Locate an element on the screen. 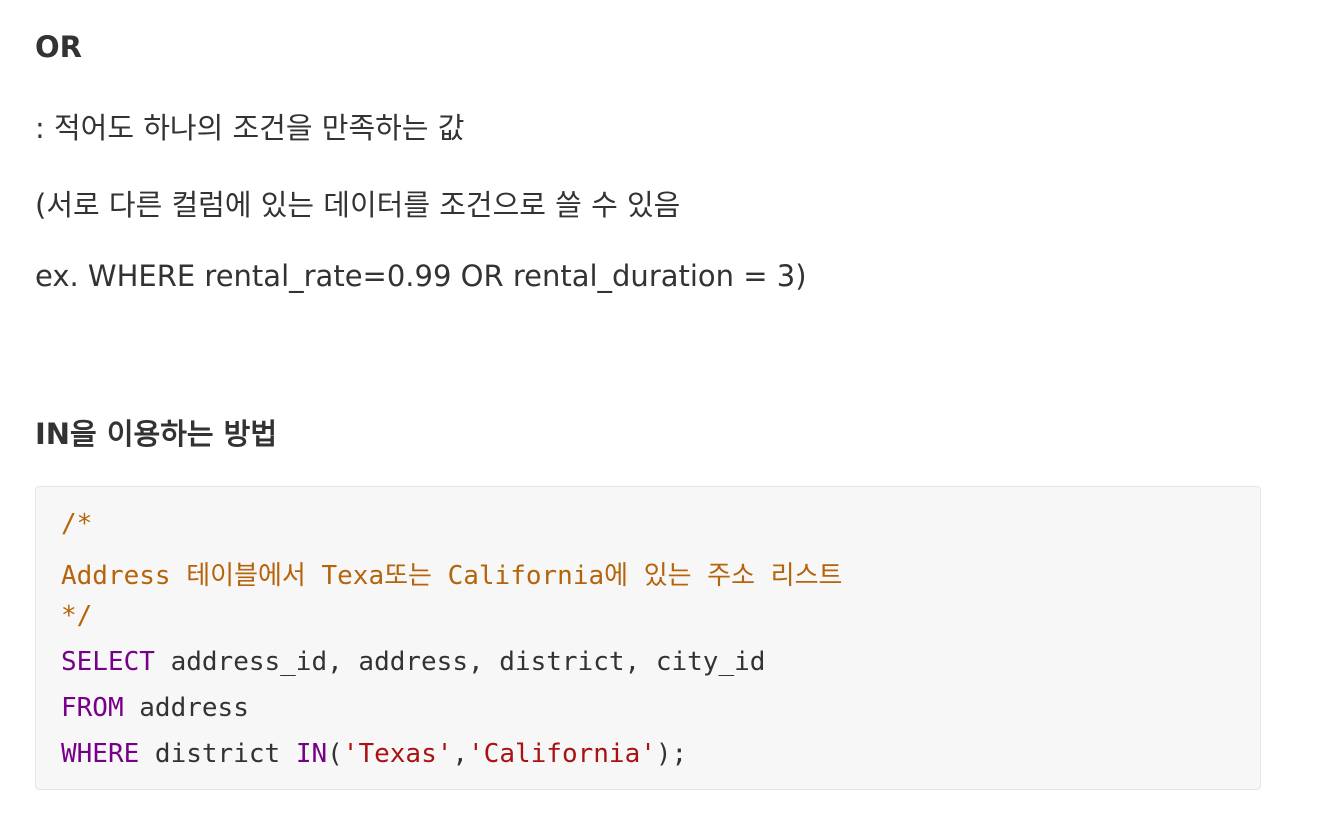  code-line-from: FROM address is located at coordinates (155, 708).